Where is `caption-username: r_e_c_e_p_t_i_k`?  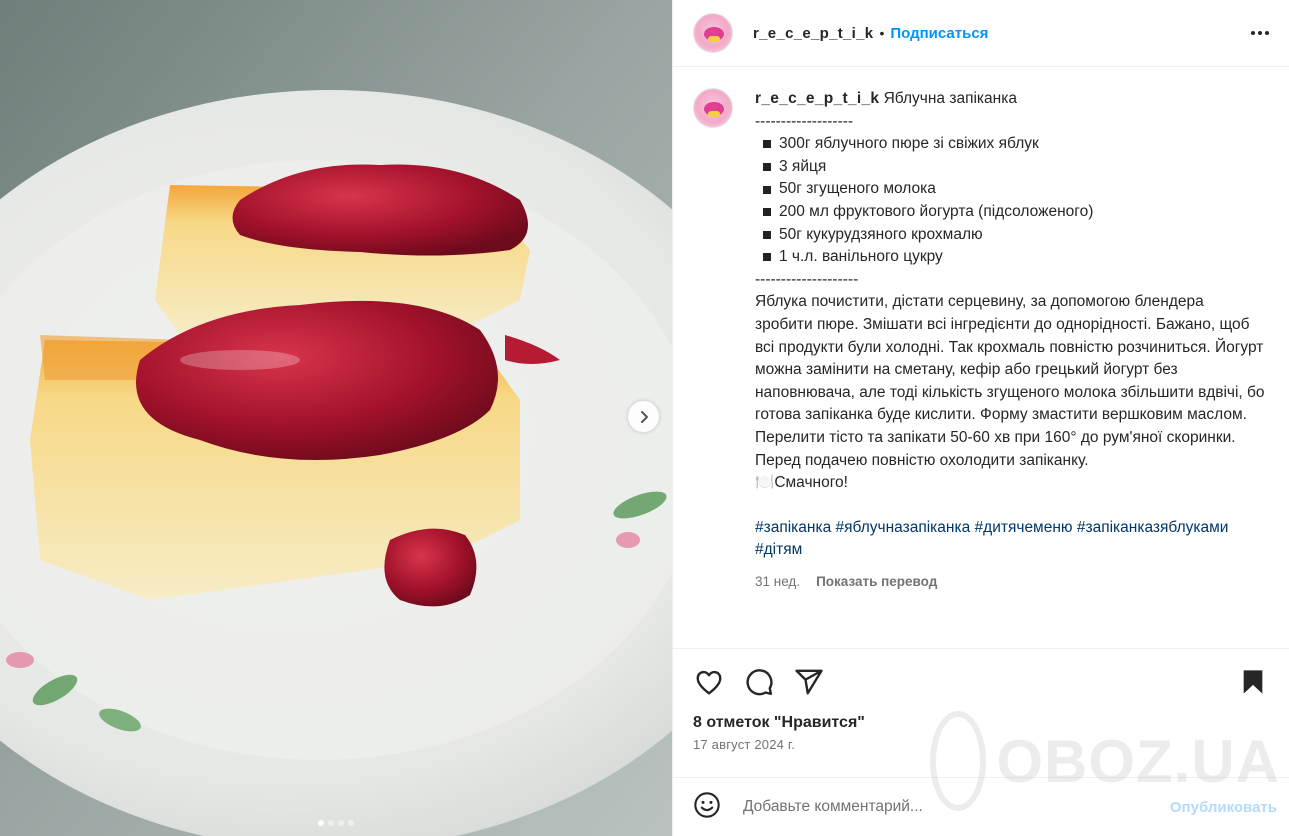
caption-username: r_e_c_e_p_t_i_k is located at coordinates (817, 98).